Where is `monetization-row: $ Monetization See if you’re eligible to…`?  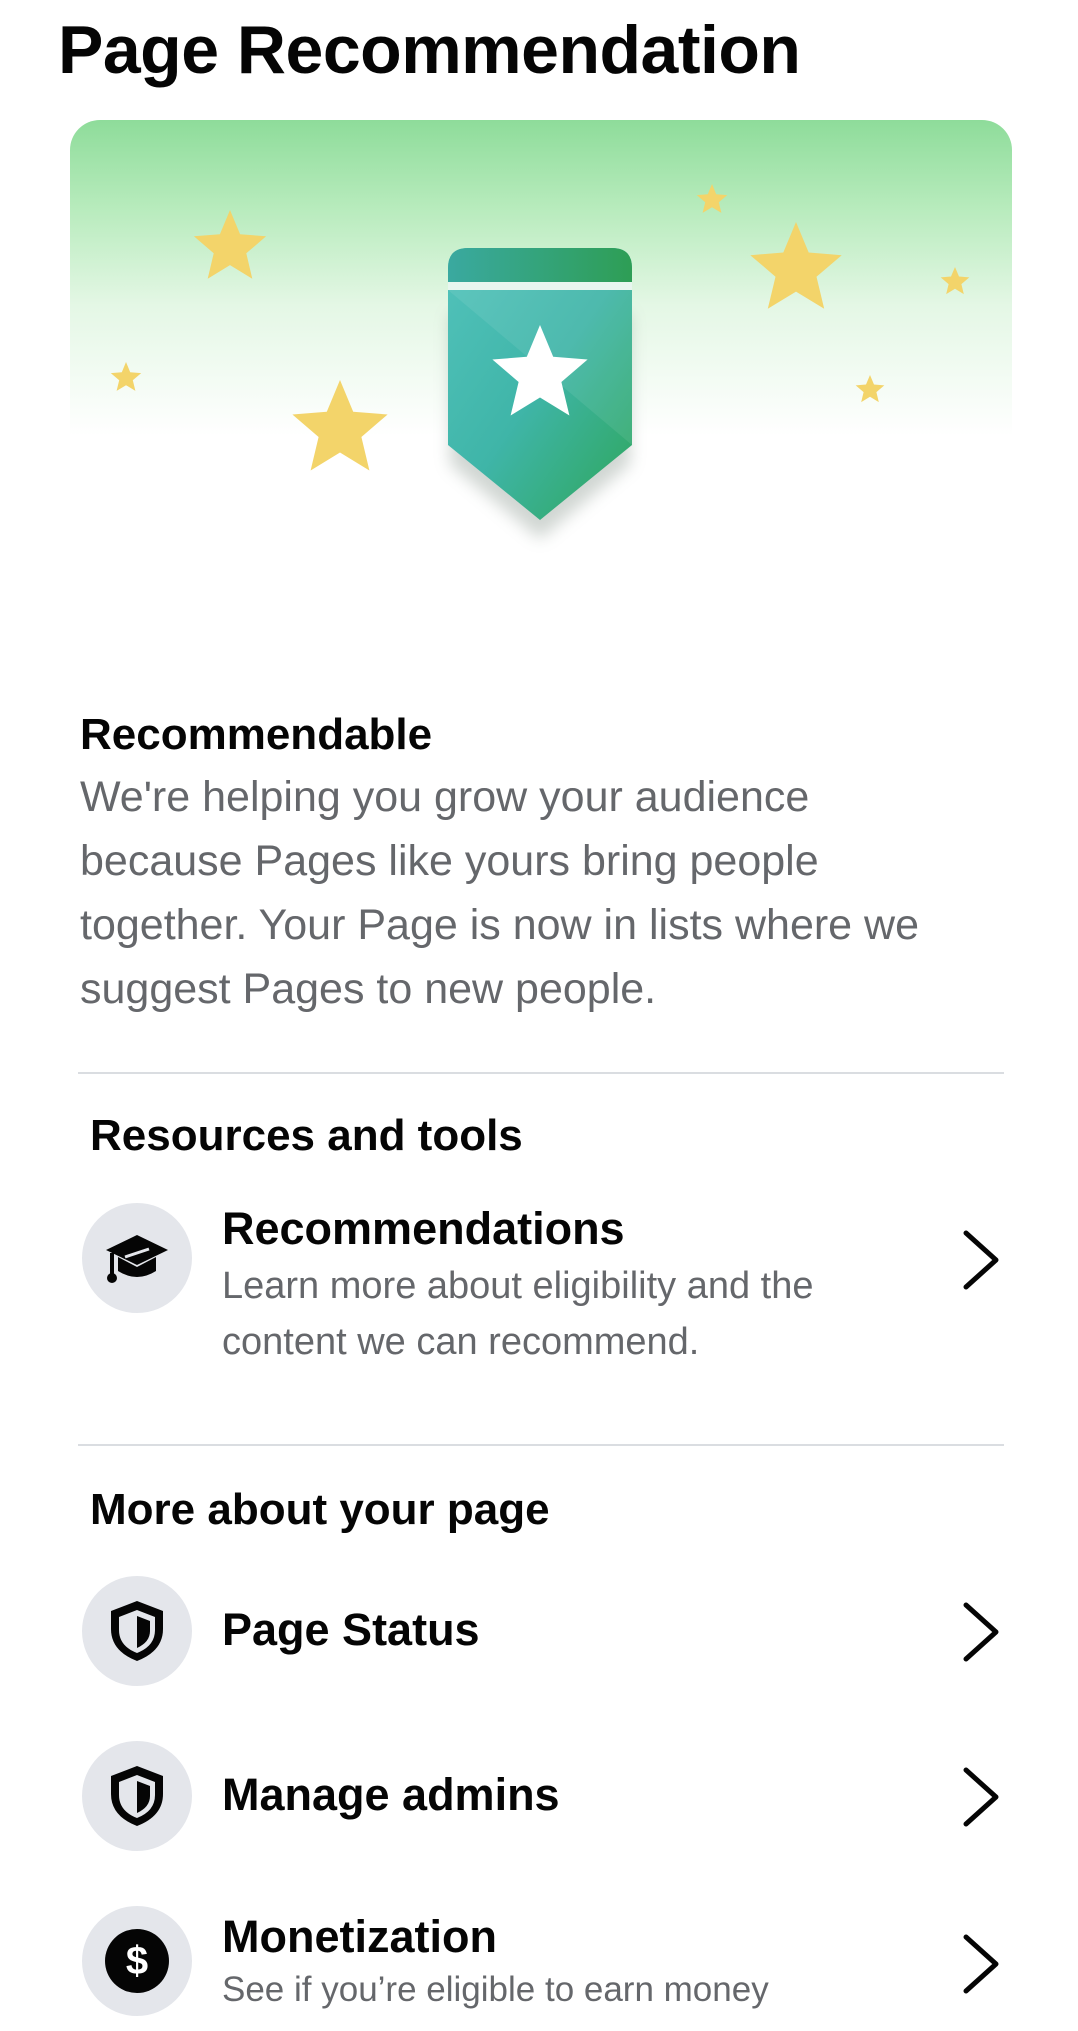 monetization-row: $ Monetization See if you’re eligible to… is located at coordinates (547, 1962).